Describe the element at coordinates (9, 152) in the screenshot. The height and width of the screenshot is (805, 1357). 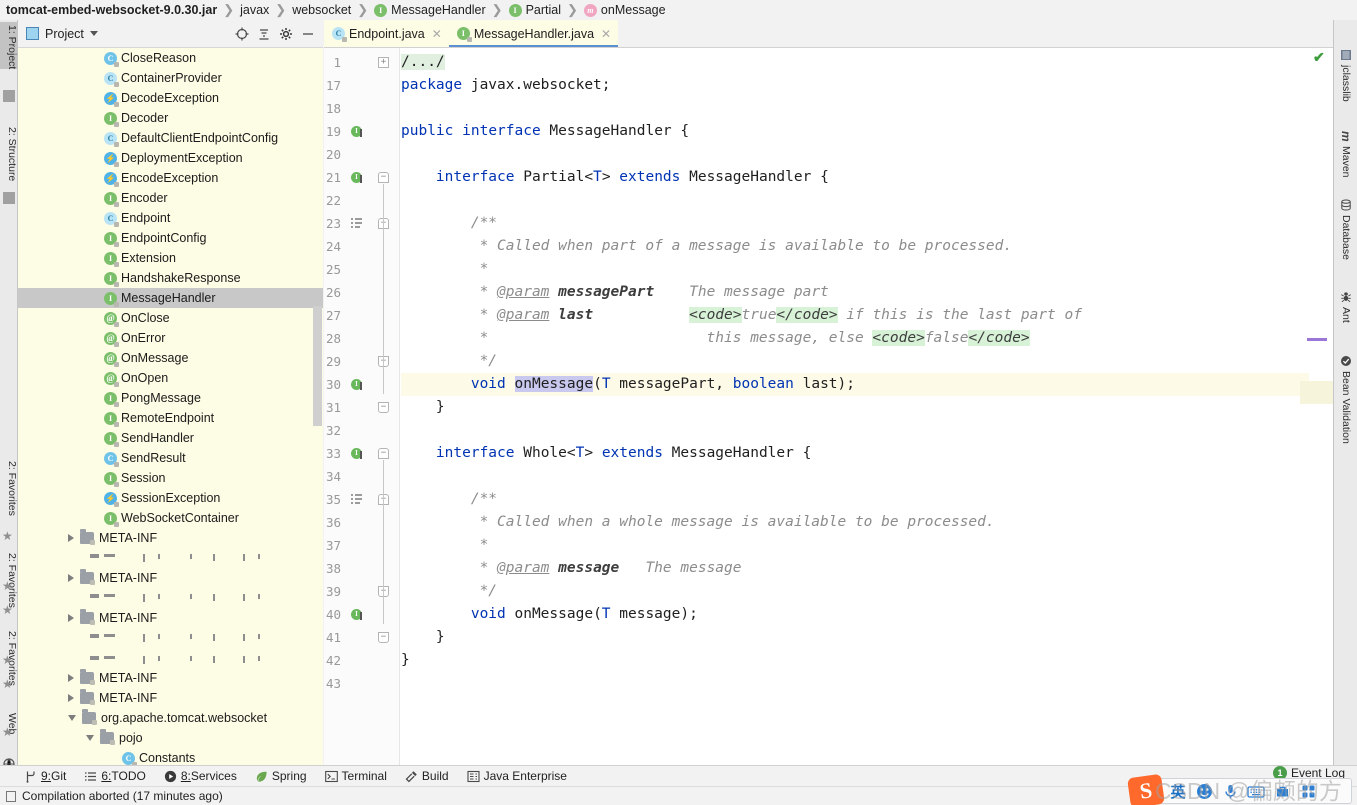
I see `left-tab-2-structure: 2: Structure` at that location.